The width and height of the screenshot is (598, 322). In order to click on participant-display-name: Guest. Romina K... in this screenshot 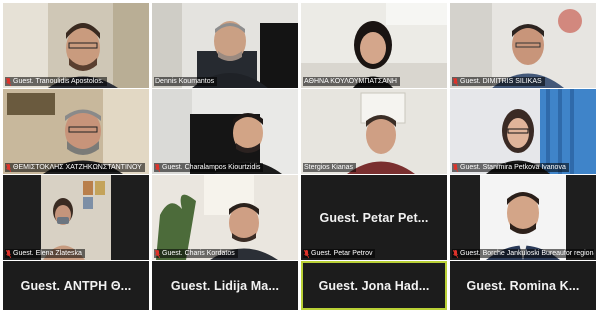, I will do `click(523, 285)`.